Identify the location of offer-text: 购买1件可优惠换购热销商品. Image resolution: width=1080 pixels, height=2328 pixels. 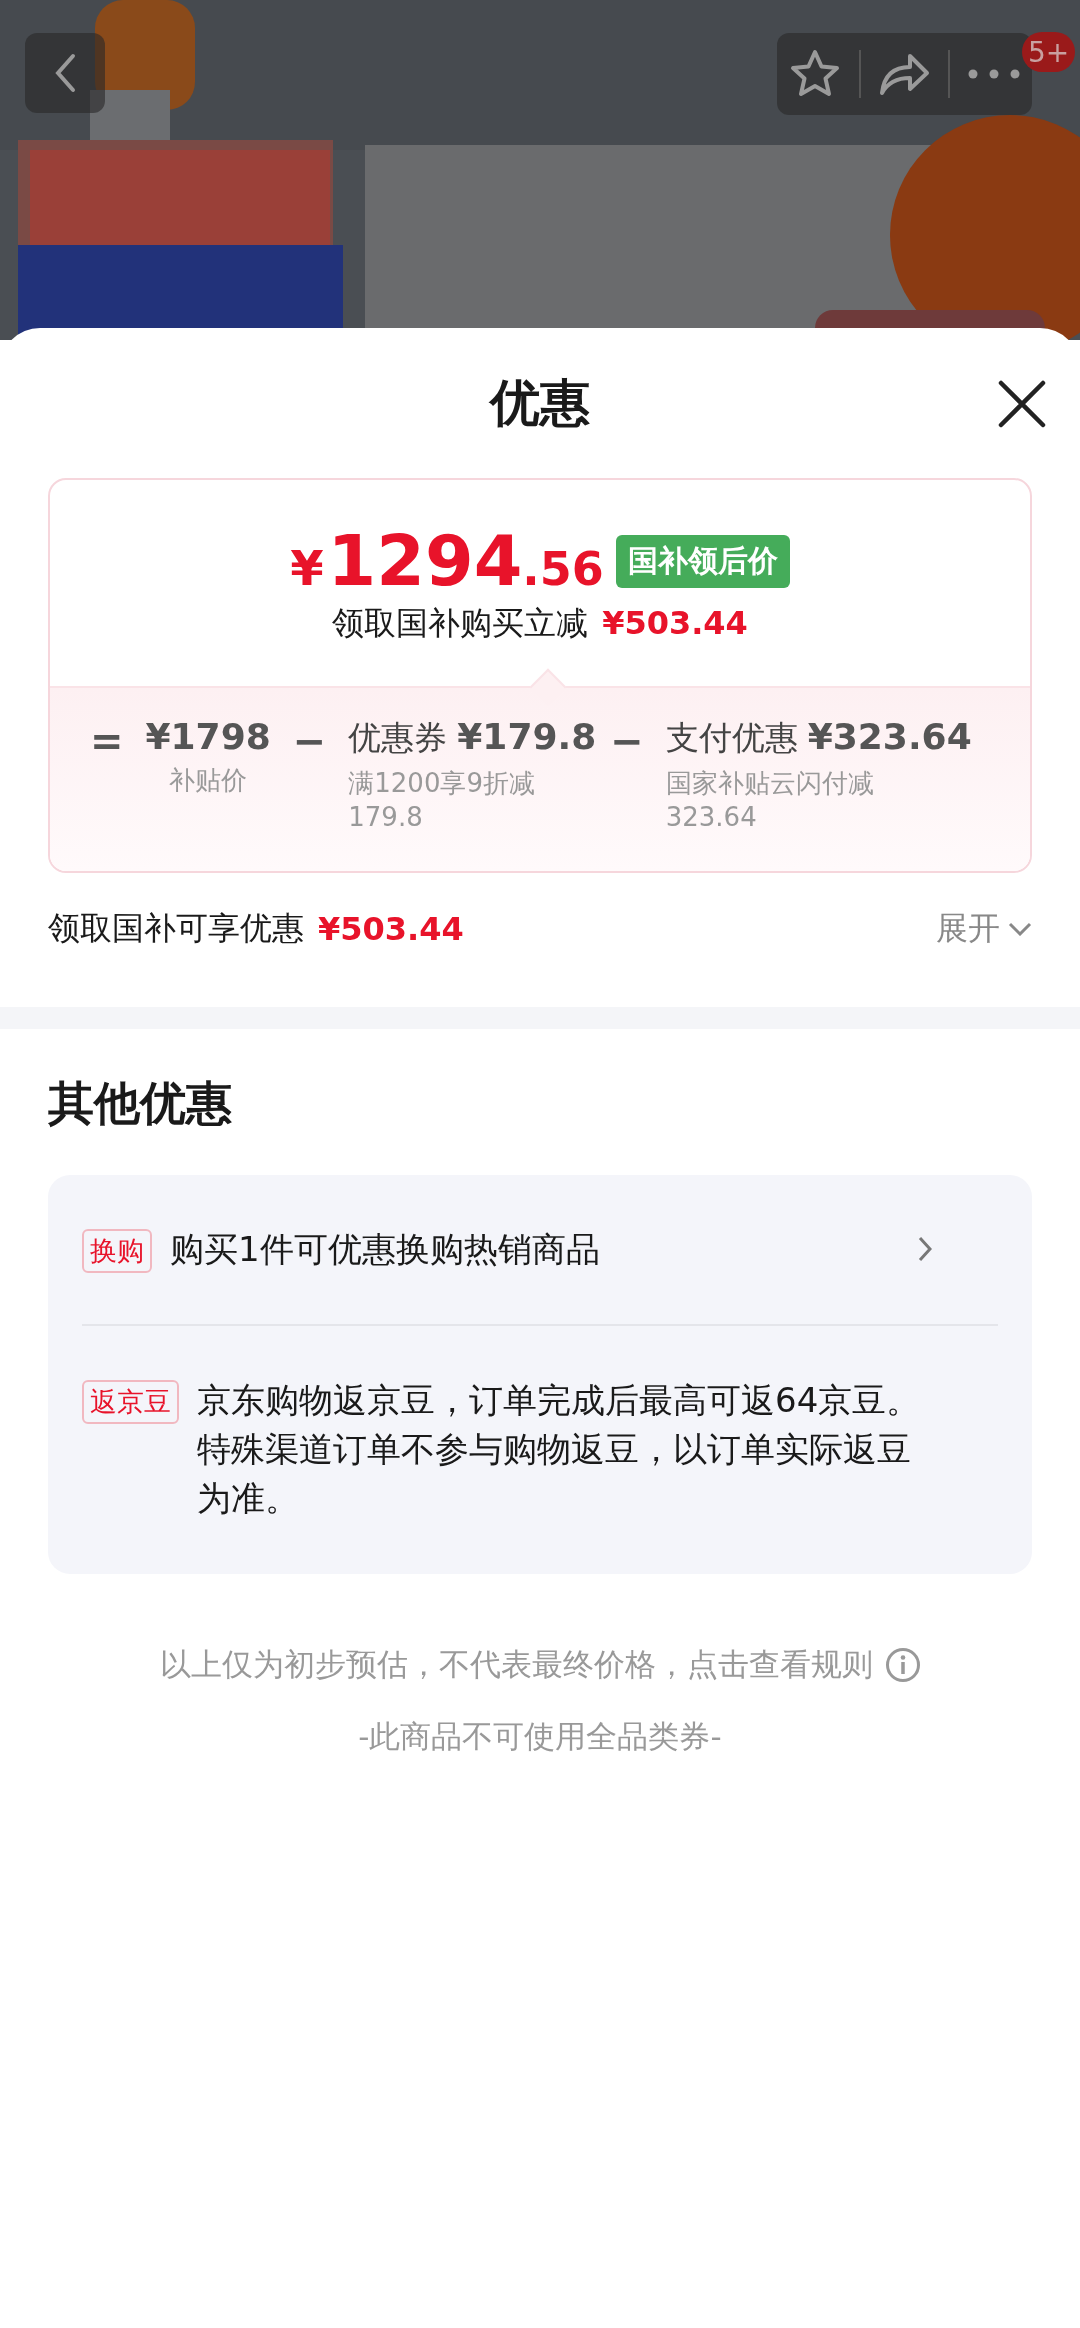
(385, 1249).